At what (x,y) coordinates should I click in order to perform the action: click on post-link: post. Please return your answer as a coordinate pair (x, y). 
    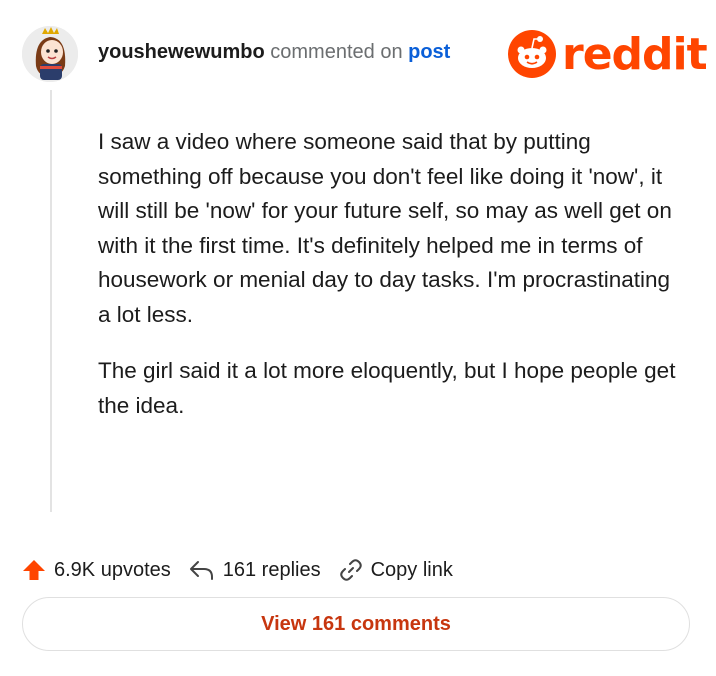
    Looking at the image, I should click on (429, 52).